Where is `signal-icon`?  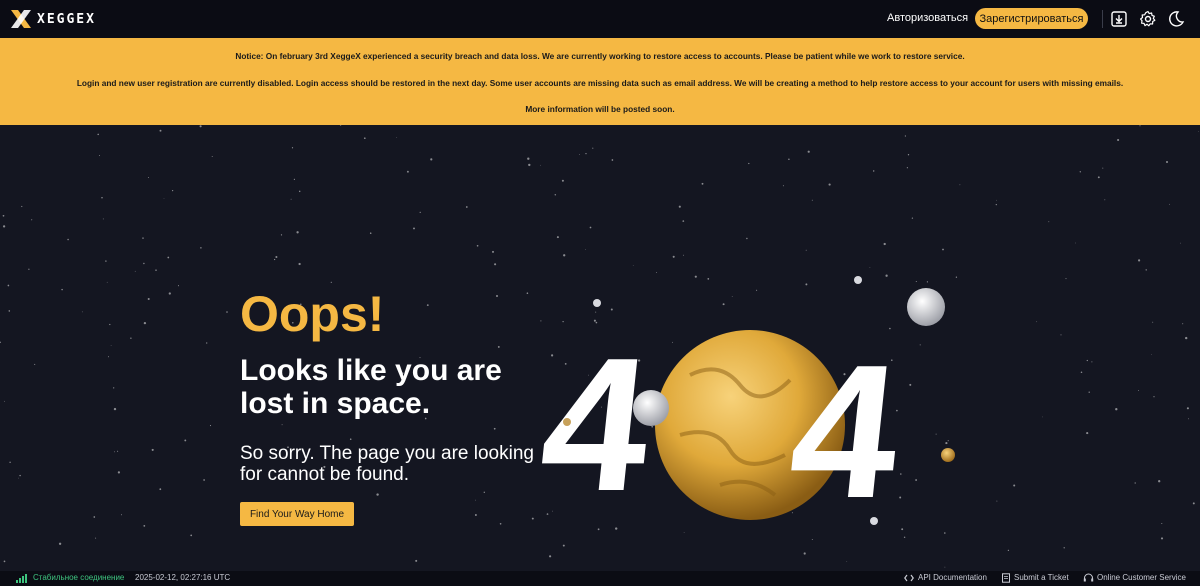 signal-icon is located at coordinates (21, 578).